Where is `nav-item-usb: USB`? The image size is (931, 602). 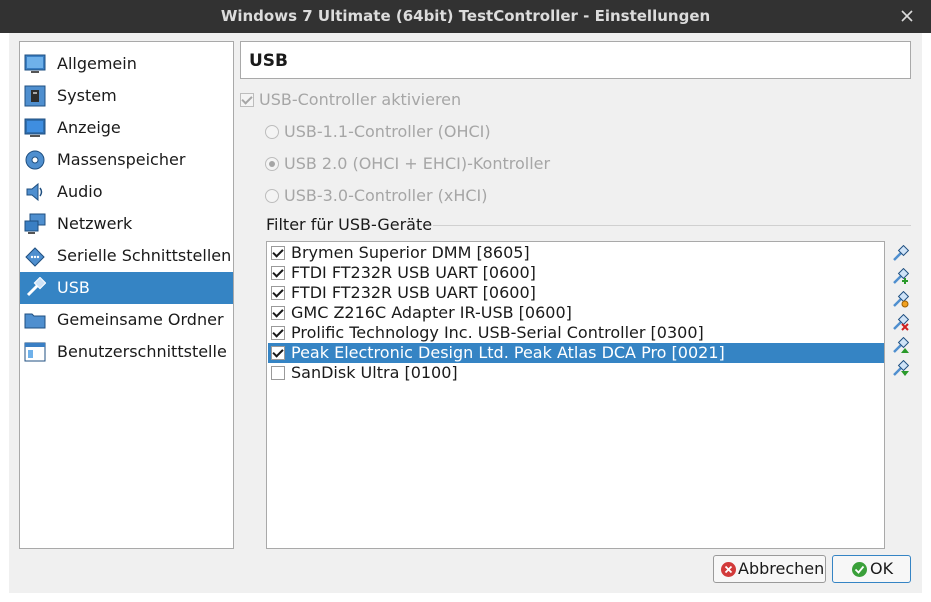
nav-item-usb: USB is located at coordinates (126, 288).